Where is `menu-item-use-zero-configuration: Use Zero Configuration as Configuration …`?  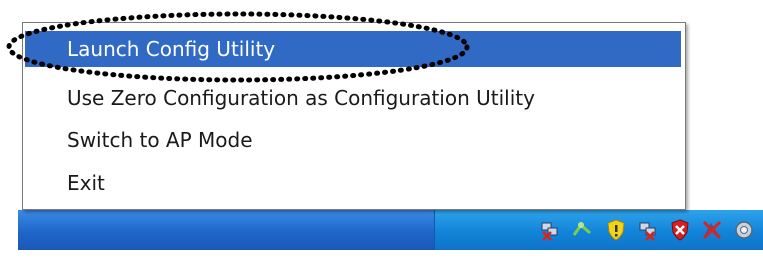
menu-item-use-zero-configuration: Use Zero Configuration as Configuration … is located at coordinates (353, 98).